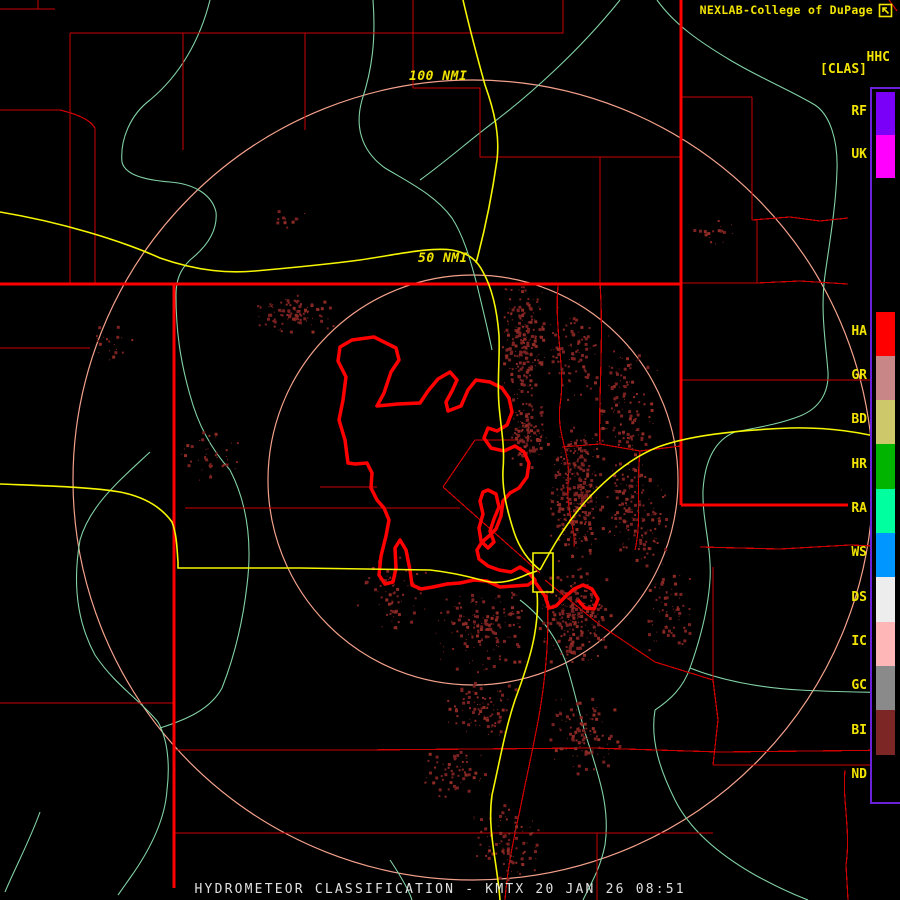  Describe the element at coordinates (859, 375) in the screenshot. I see `legend-label-gr: GR` at that location.